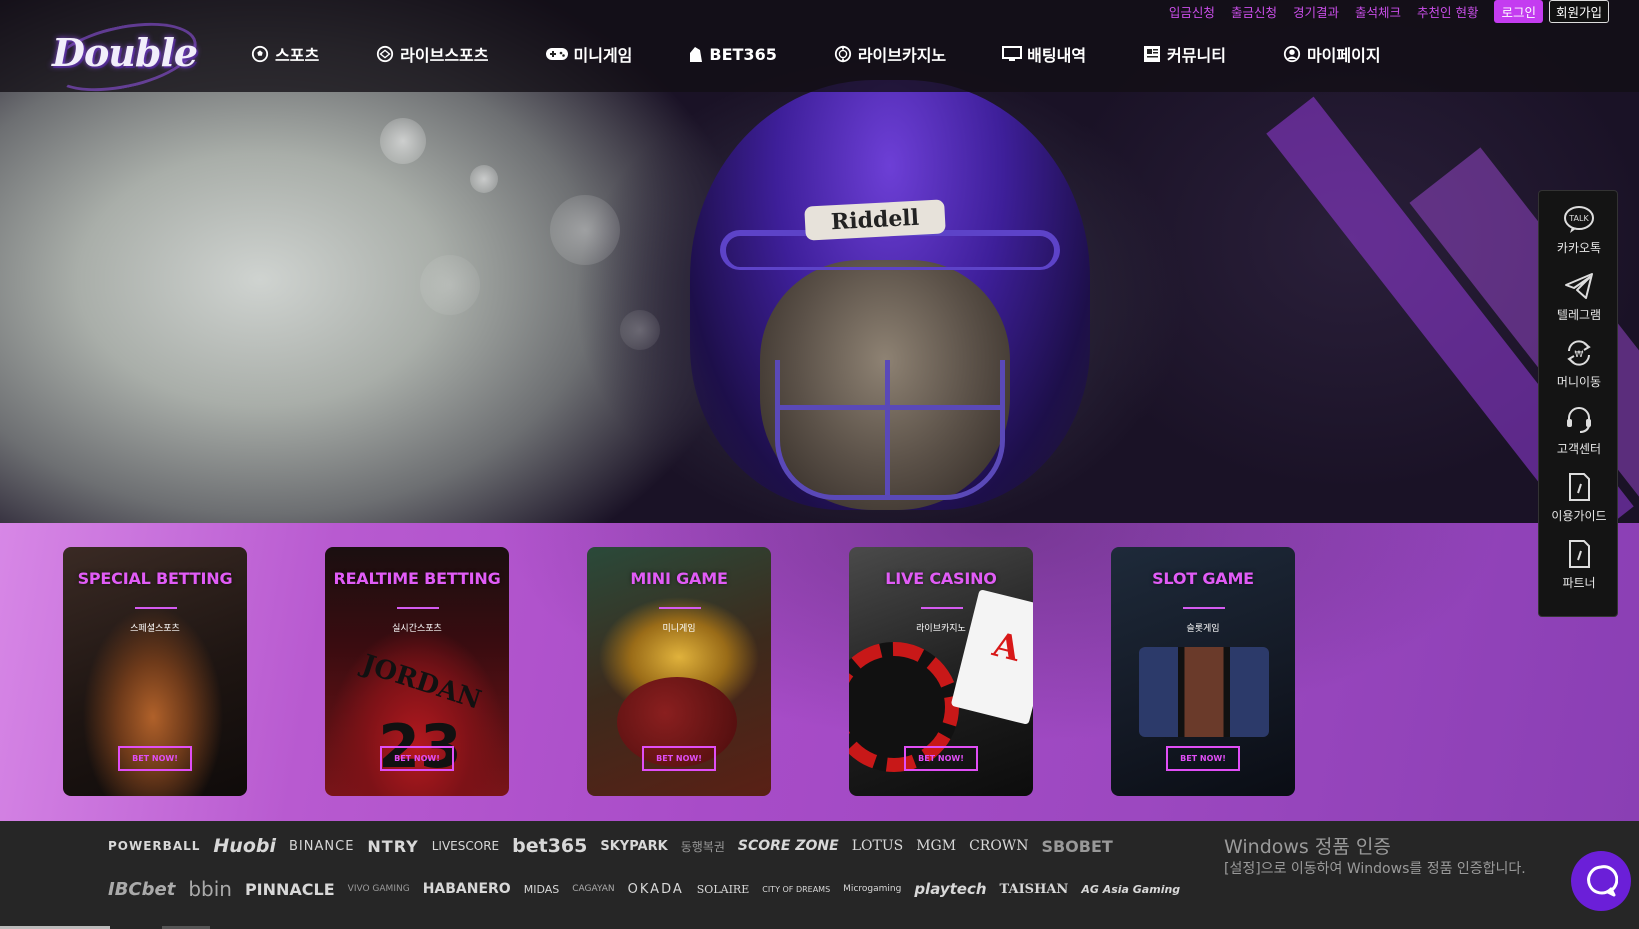 The image size is (1639, 929). I want to click on nav-label: 라이브카지노, so click(902, 55).